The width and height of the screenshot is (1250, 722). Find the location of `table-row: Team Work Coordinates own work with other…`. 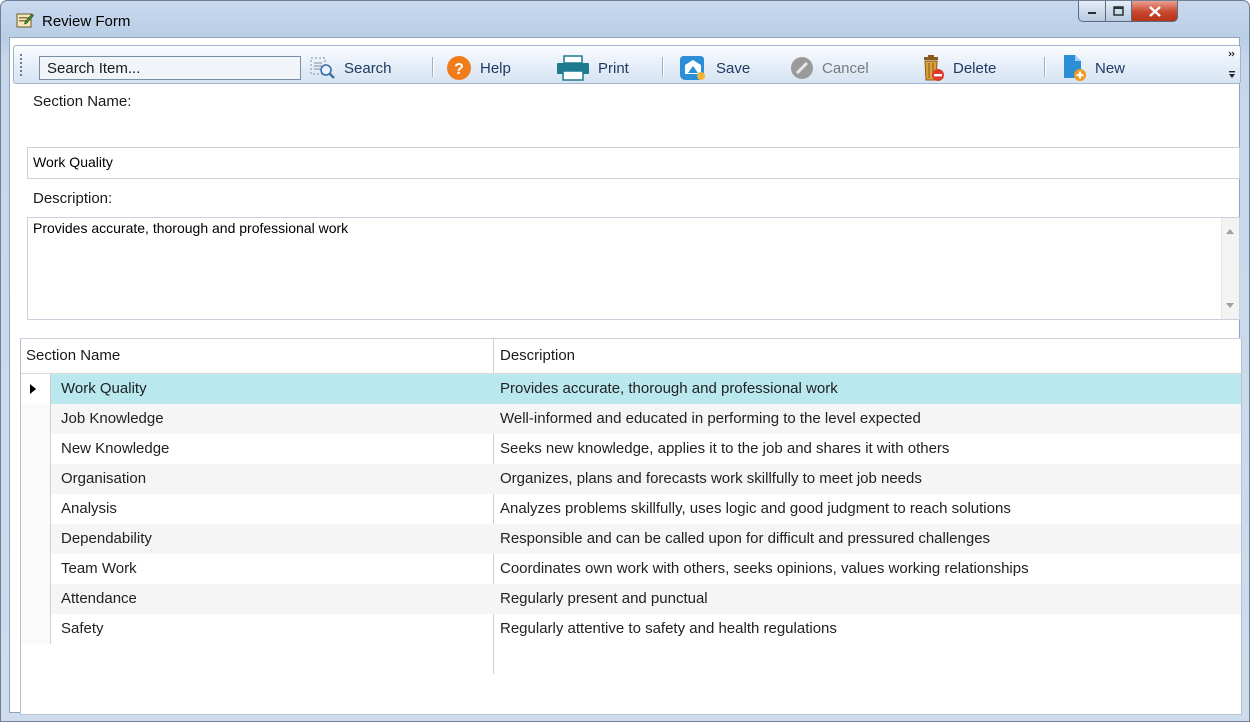

table-row: Team Work Coordinates own work with other… is located at coordinates (631, 569).